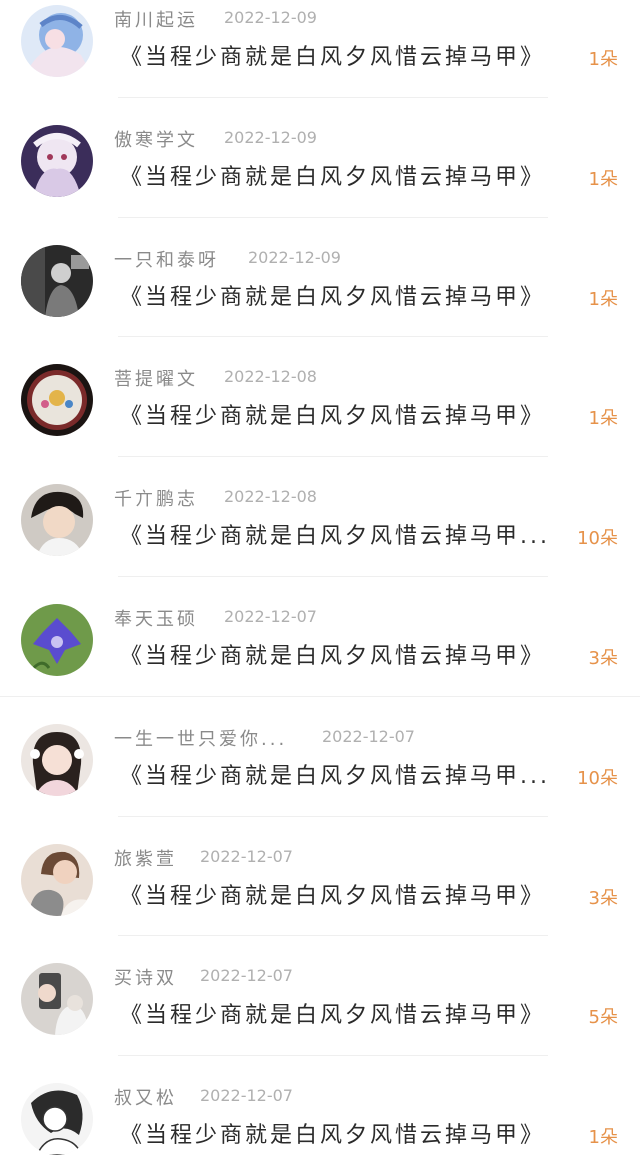  What do you see at coordinates (320, 1116) in the screenshot?
I see `list-item: 叔又松 2022-12-07 《当程少商就是白风夕风惜云掉马甲》 1朵` at bounding box center [320, 1116].